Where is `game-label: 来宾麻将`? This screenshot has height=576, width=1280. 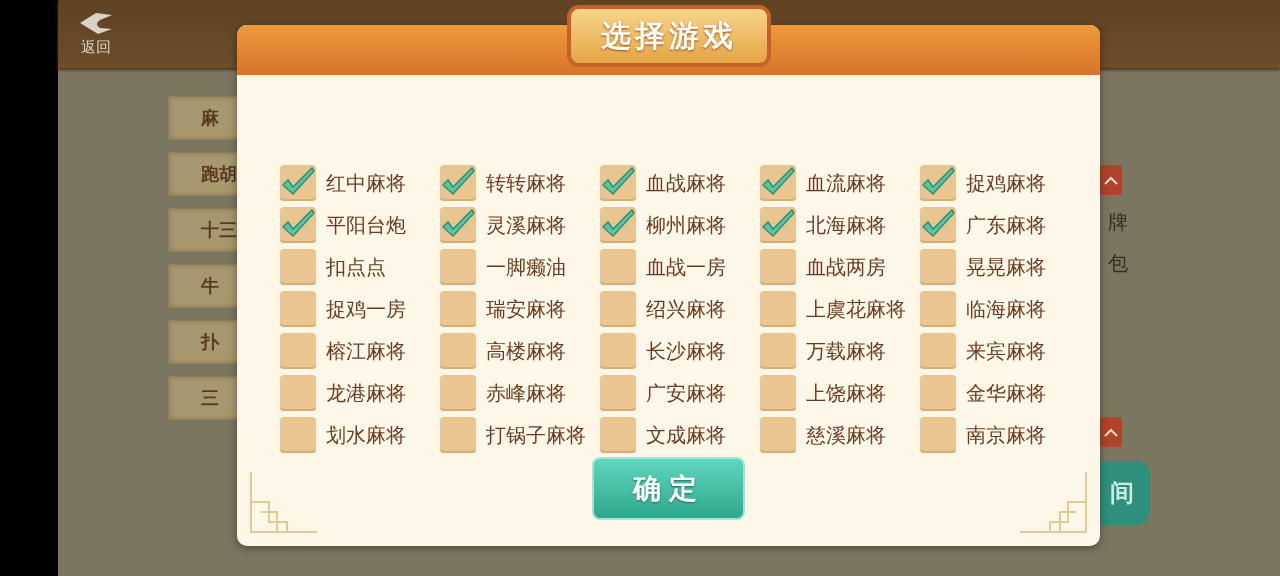 game-label: 来宾麻将 is located at coordinates (1006, 351).